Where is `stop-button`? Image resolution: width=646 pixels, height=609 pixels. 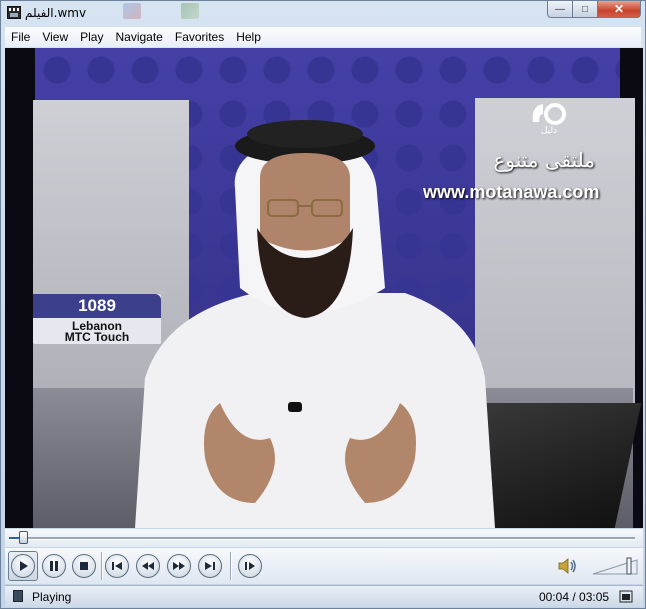 stop-button is located at coordinates (84, 566).